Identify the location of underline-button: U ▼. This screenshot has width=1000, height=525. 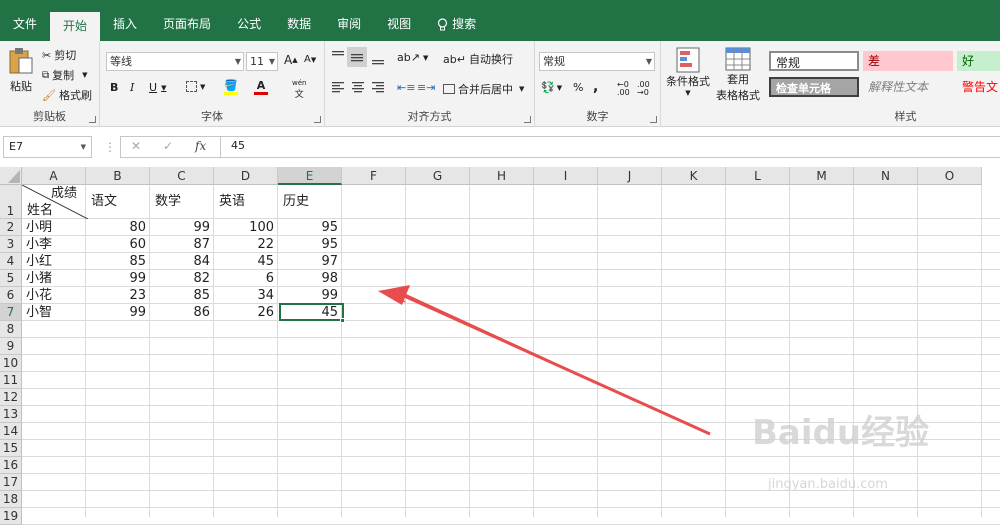
(157, 87).